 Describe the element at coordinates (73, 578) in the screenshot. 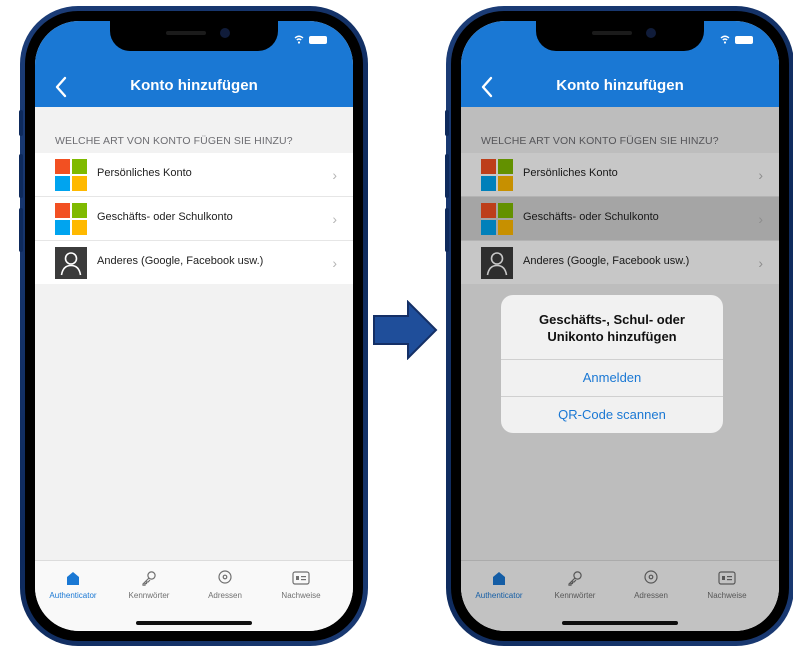

I see `home-icon` at that location.